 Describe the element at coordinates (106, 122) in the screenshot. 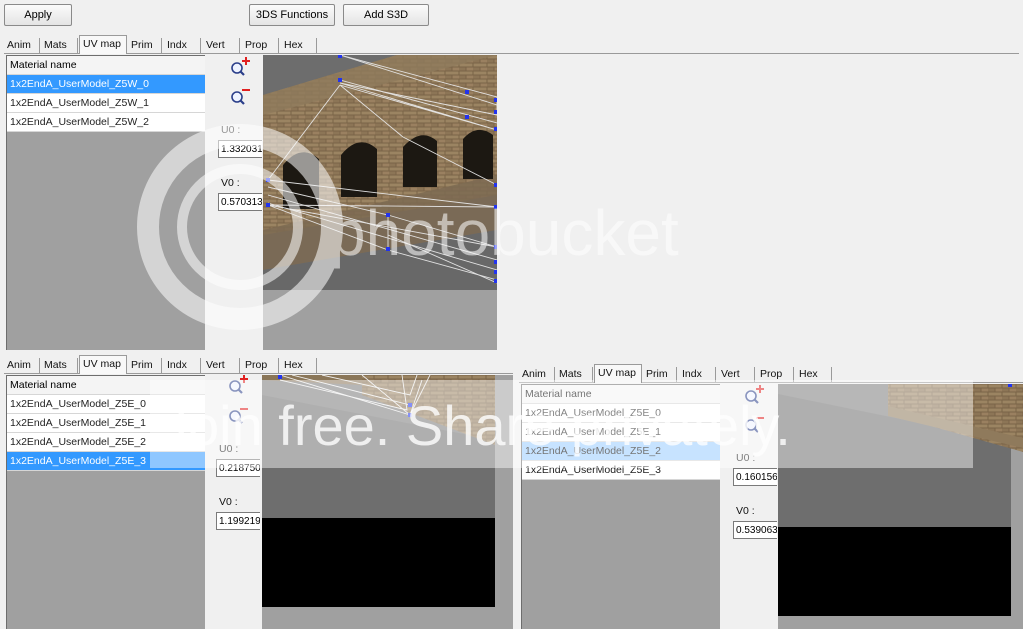

I see `list-item: 1x2EndA_UserModel_Z5W_2` at that location.